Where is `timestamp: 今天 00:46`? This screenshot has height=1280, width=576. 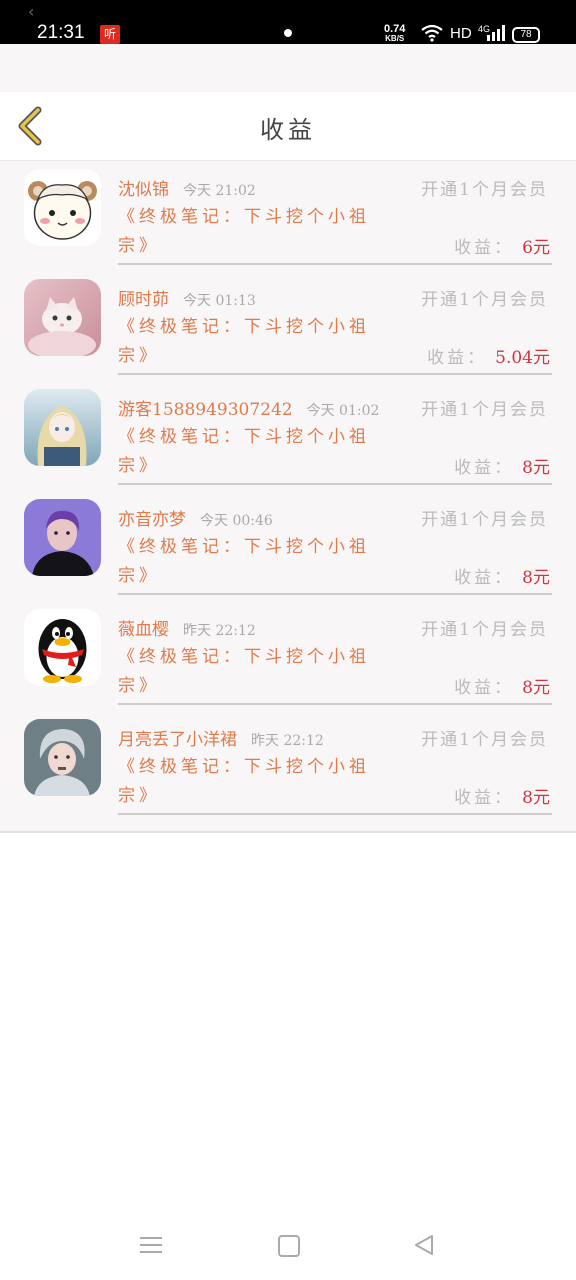
timestamp: 今天 00:46 is located at coordinates (236, 521).